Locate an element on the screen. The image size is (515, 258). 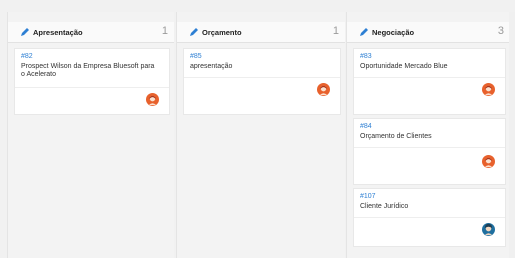
card-description: Oportunidade Mercado Blue is located at coordinates (404, 66).